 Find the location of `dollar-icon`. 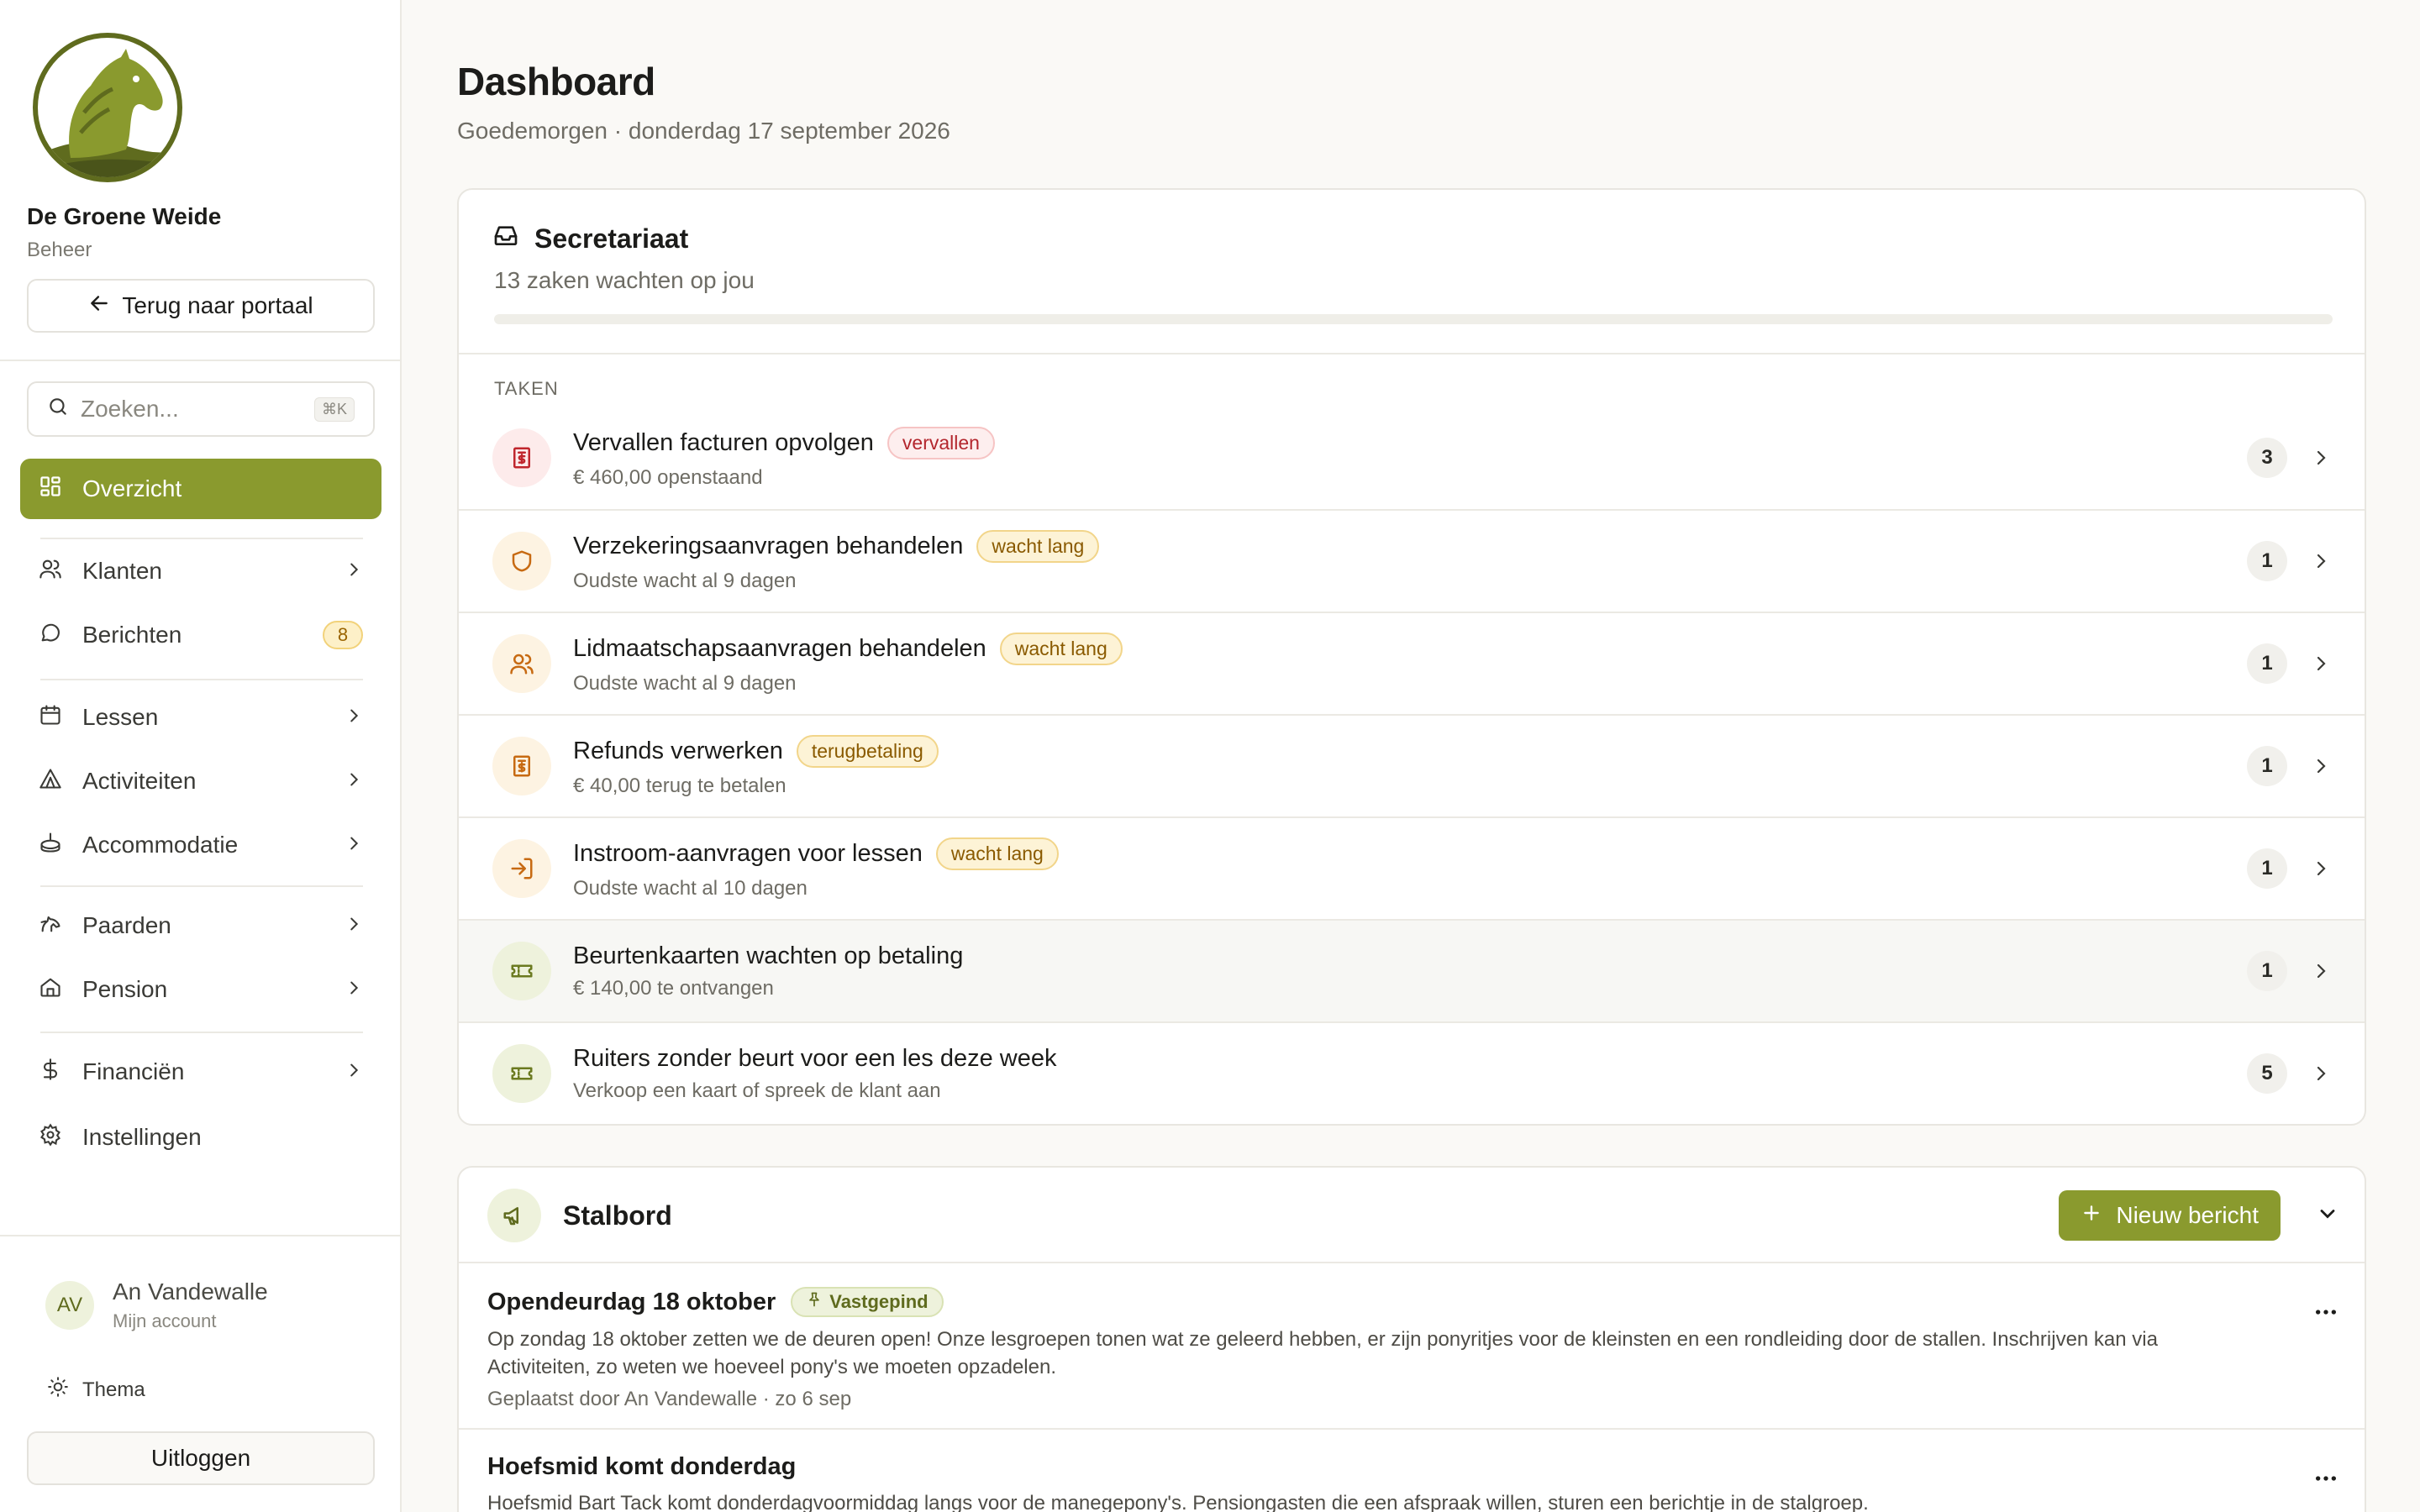

dollar-icon is located at coordinates (51, 1072).